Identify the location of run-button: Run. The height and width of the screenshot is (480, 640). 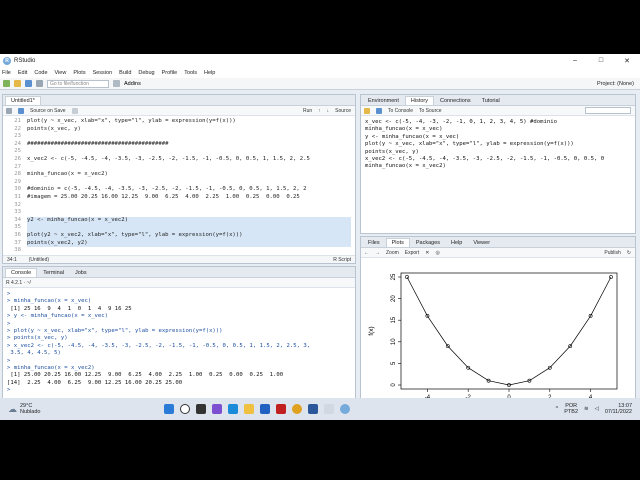
(307, 111).